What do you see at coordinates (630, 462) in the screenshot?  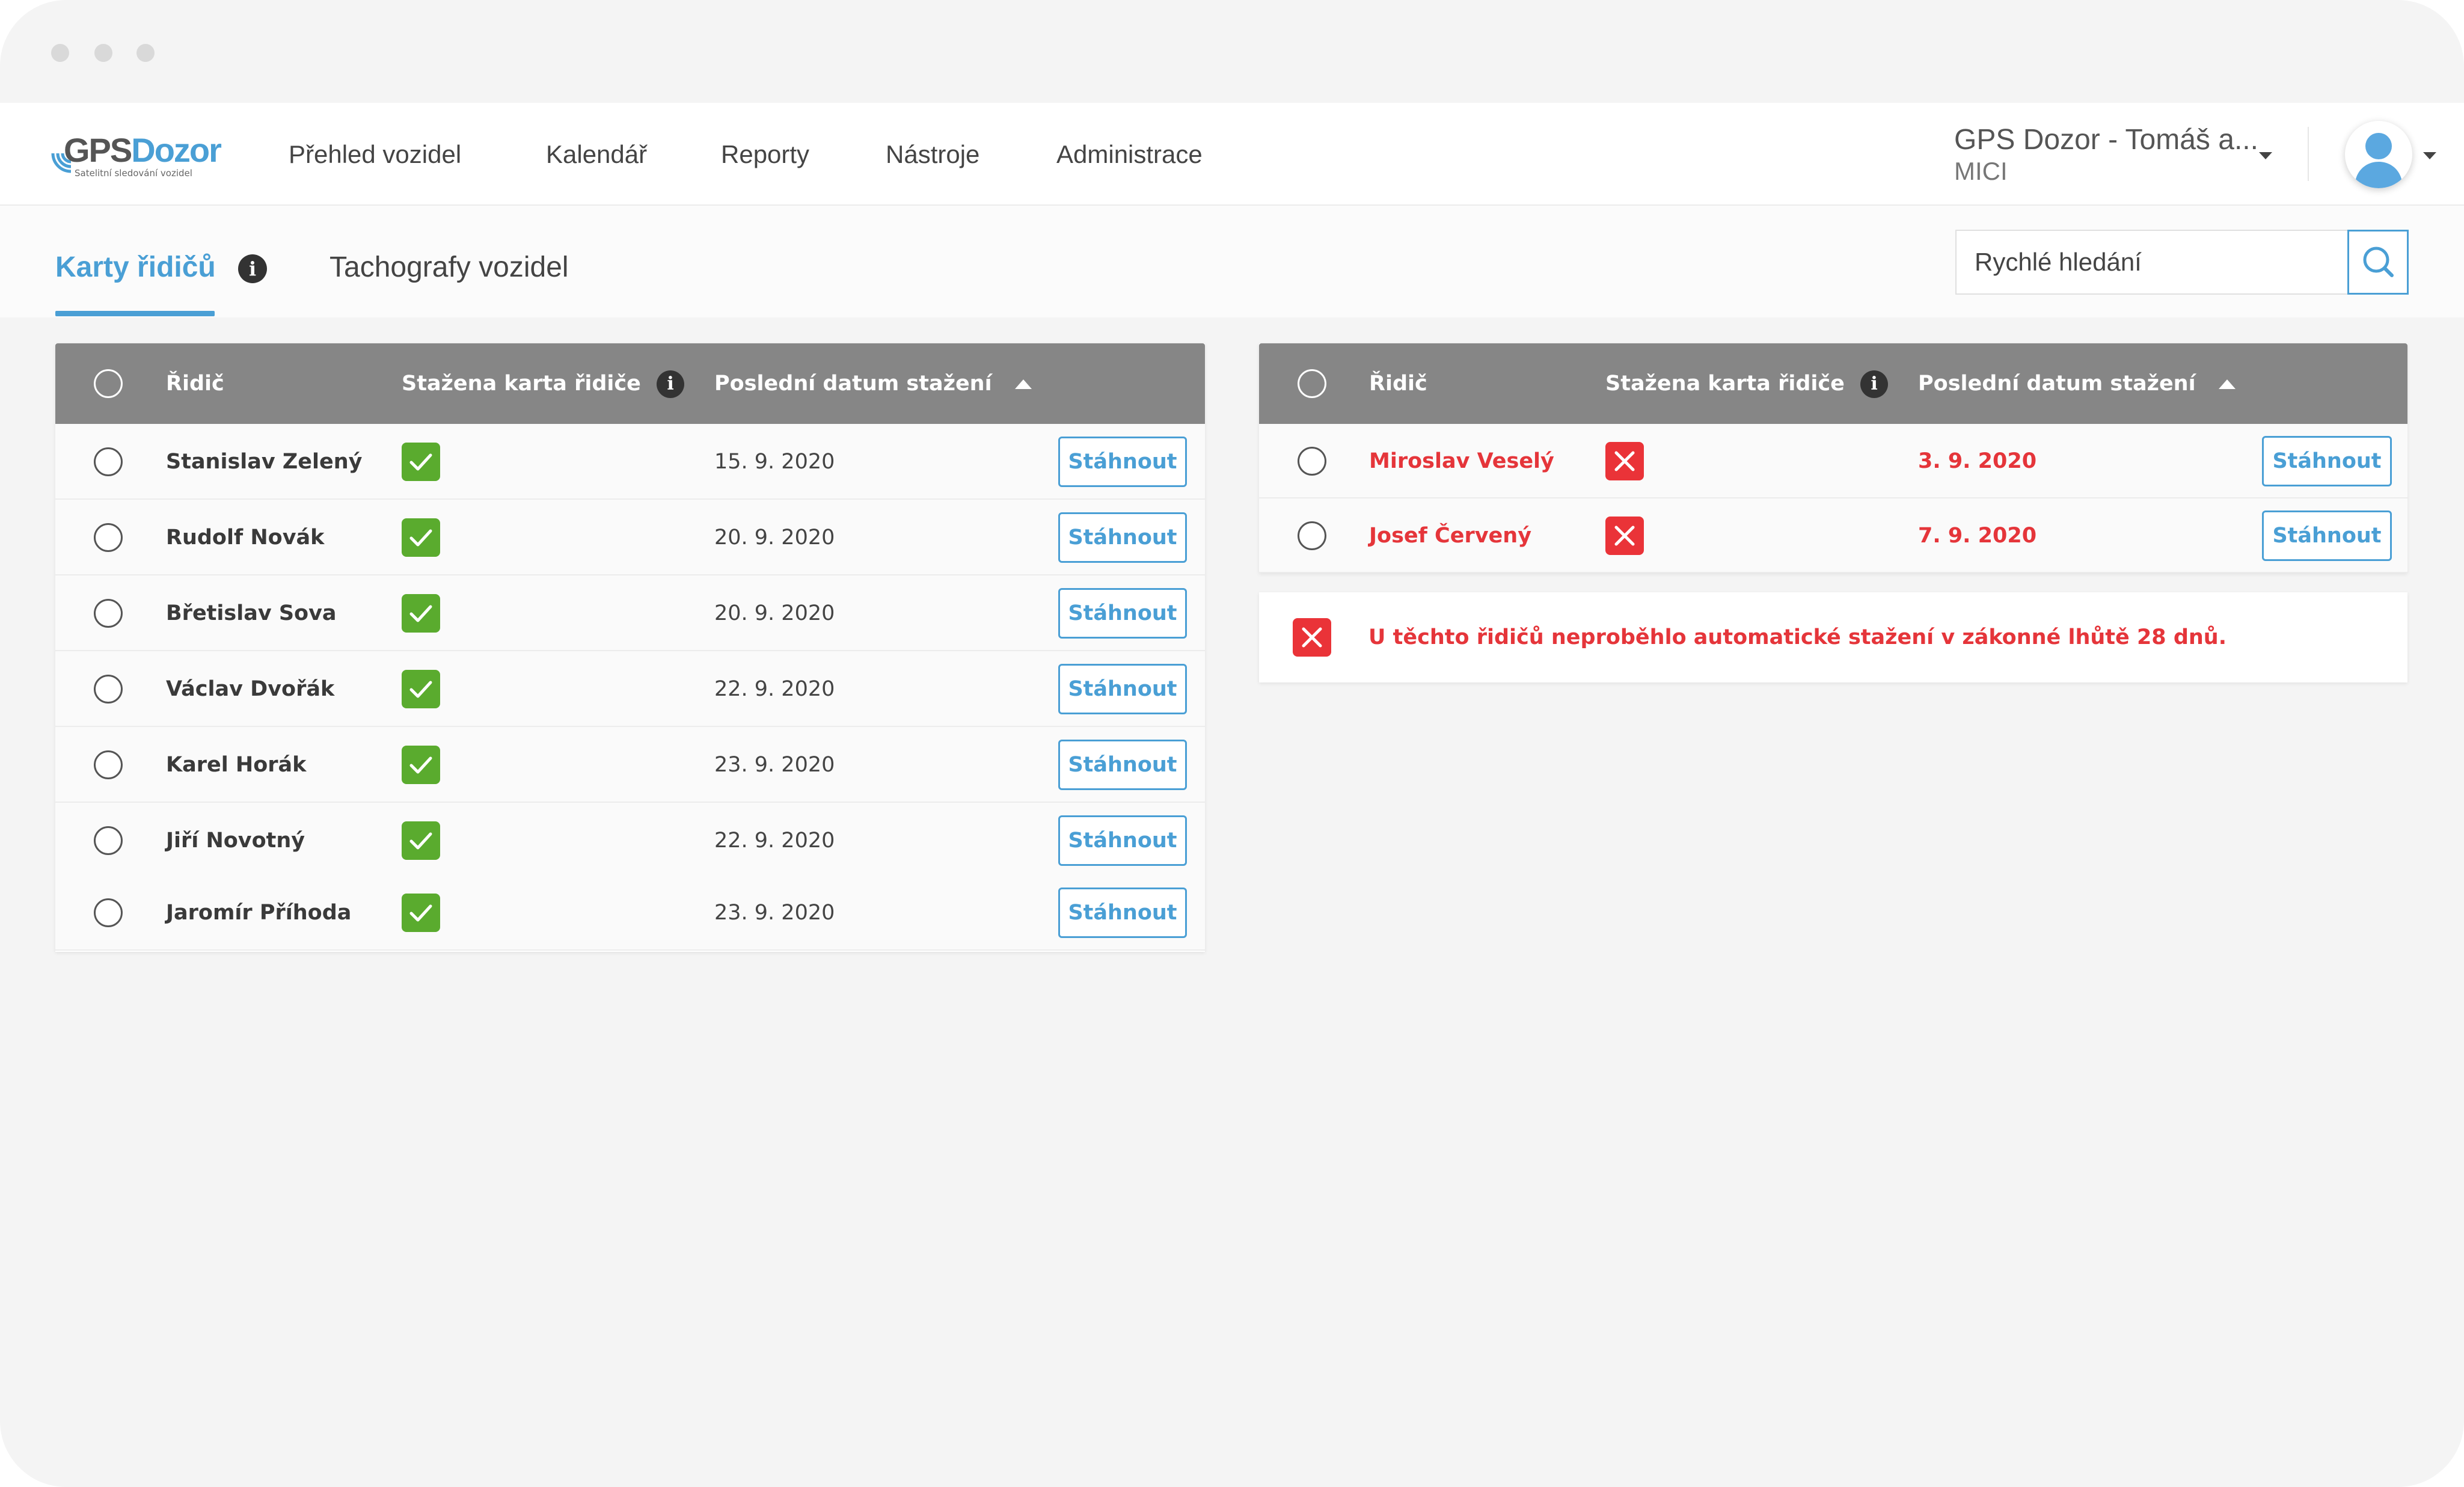 I see `table-row: Stanislav Zelený 15. 9. 2020 Stáhnout` at bounding box center [630, 462].